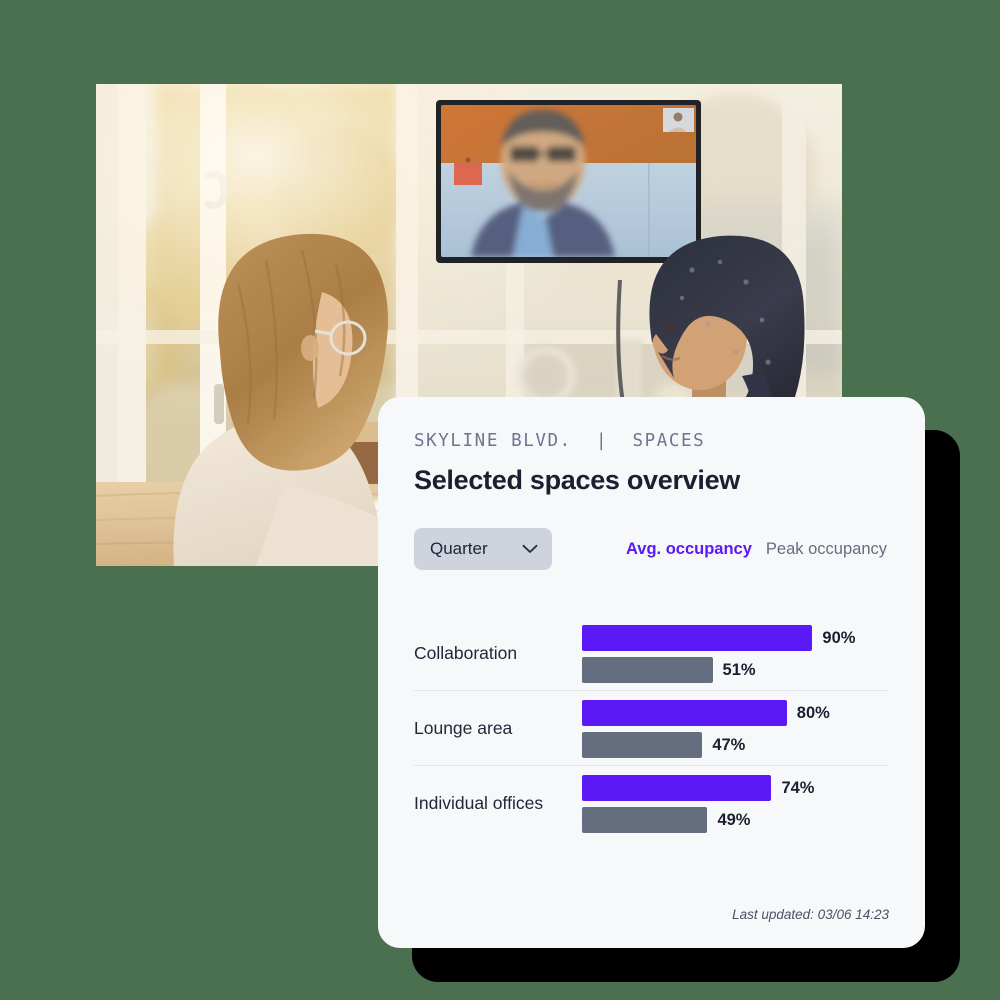 The width and height of the screenshot is (1000, 1000). What do you see at coordinates (757, 549) in the screenshot?
I see `series-legend: Avg. occupancy Peak occupancy` at bounding box center [757, 549].